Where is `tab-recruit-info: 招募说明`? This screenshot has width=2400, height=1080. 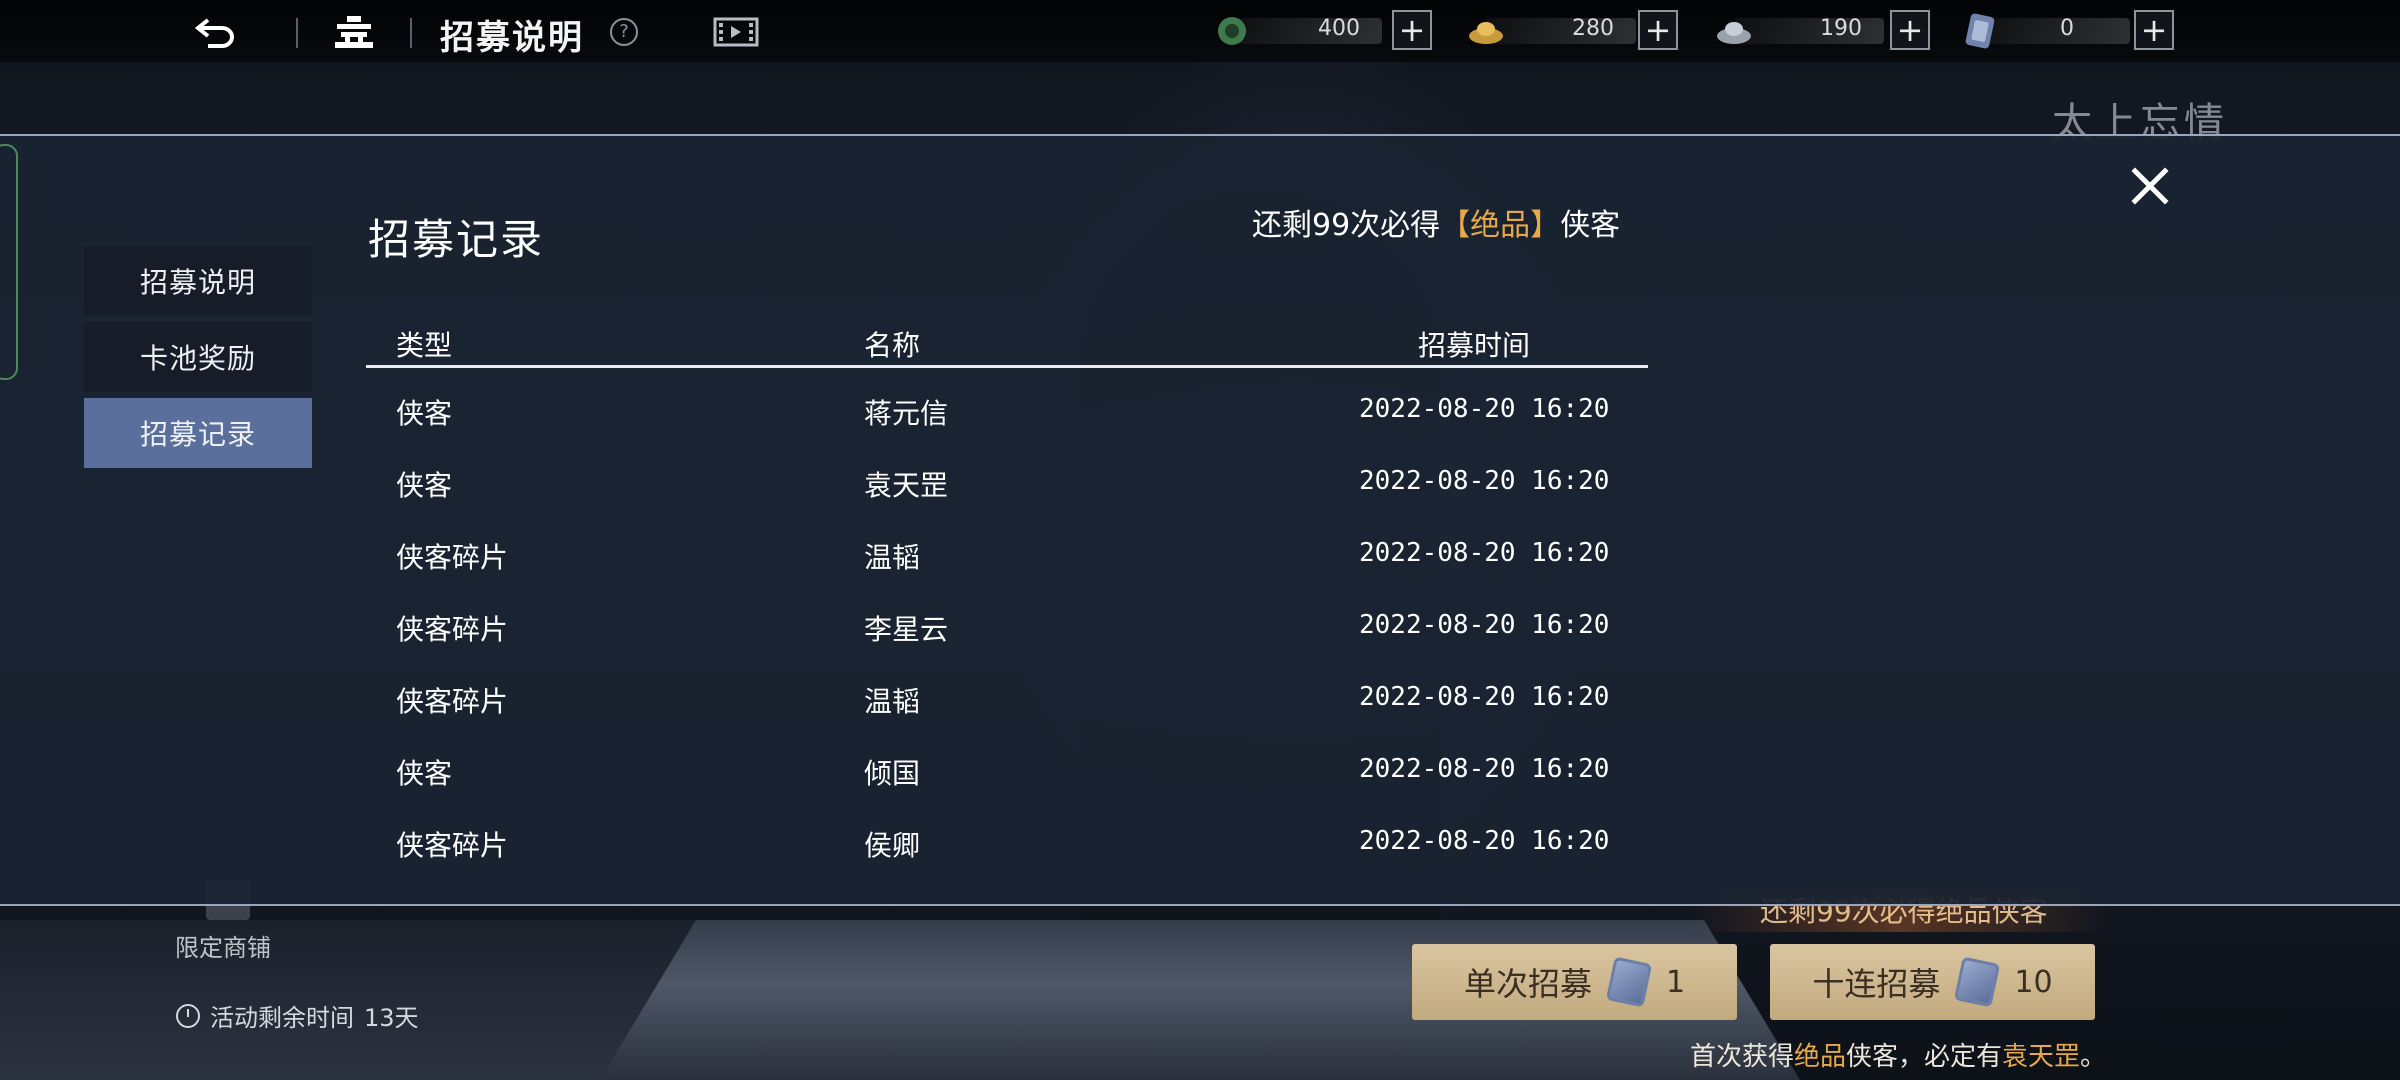 tab-recruit-info: 招募说明 is located at coordinates (198, 281).